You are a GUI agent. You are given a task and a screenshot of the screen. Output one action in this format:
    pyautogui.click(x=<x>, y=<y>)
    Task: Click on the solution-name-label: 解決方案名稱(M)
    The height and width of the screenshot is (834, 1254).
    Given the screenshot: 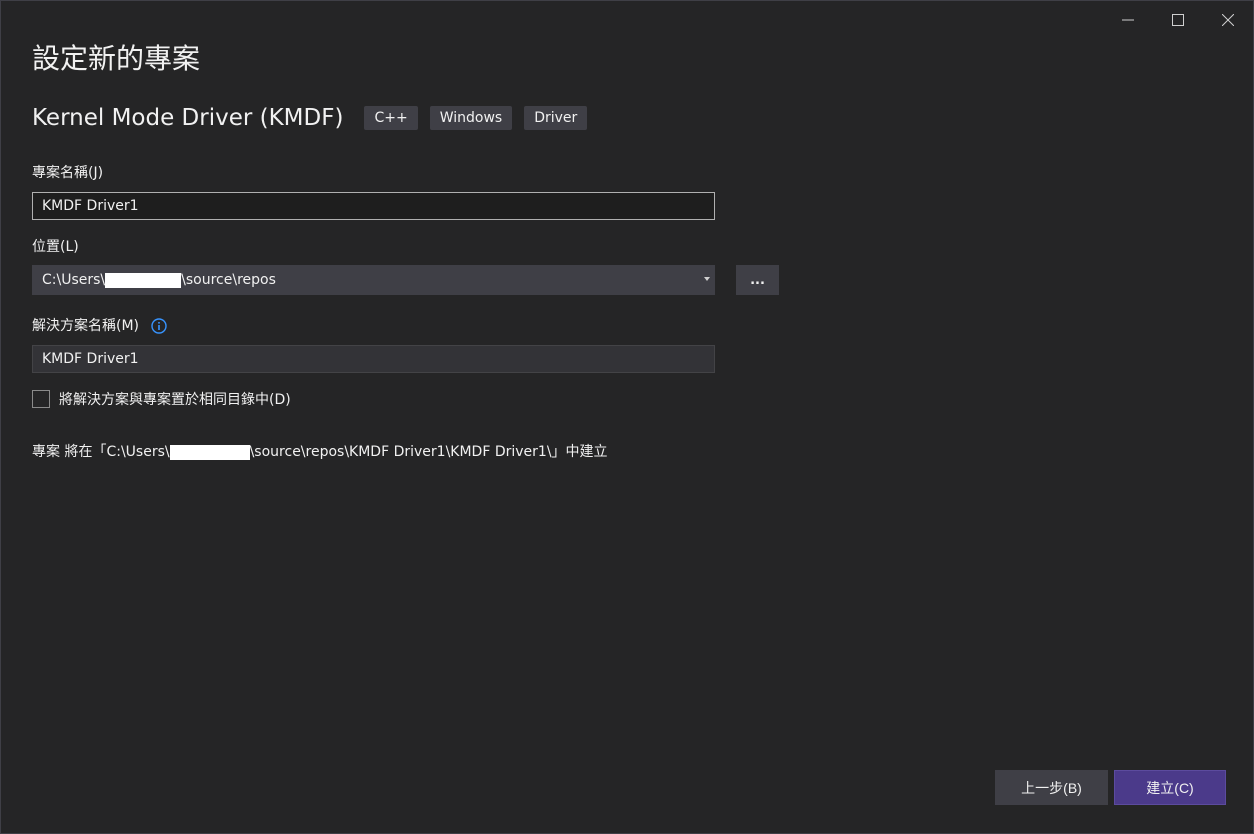 What is the action you would take?
    pyautogui.click(x=86, y=326)
    